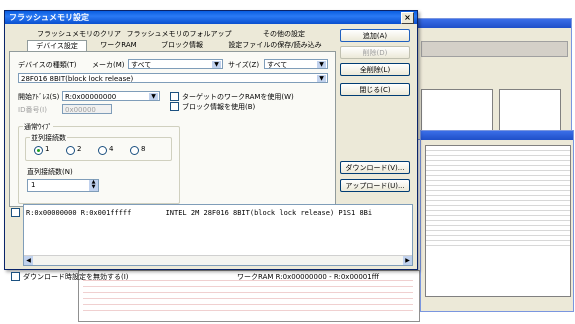 This screenshot has width=575, height=324. What do you see at coordinates (111, 149) in the screenshot?
I see `parallel-option-4: 4` at bounding box center [111, 149].